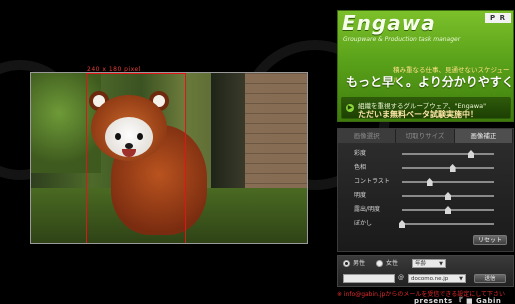  Describe the element at coordinates (483, 136) in the screenshot. I see `tab-image-correction: 画像補正` at that location.